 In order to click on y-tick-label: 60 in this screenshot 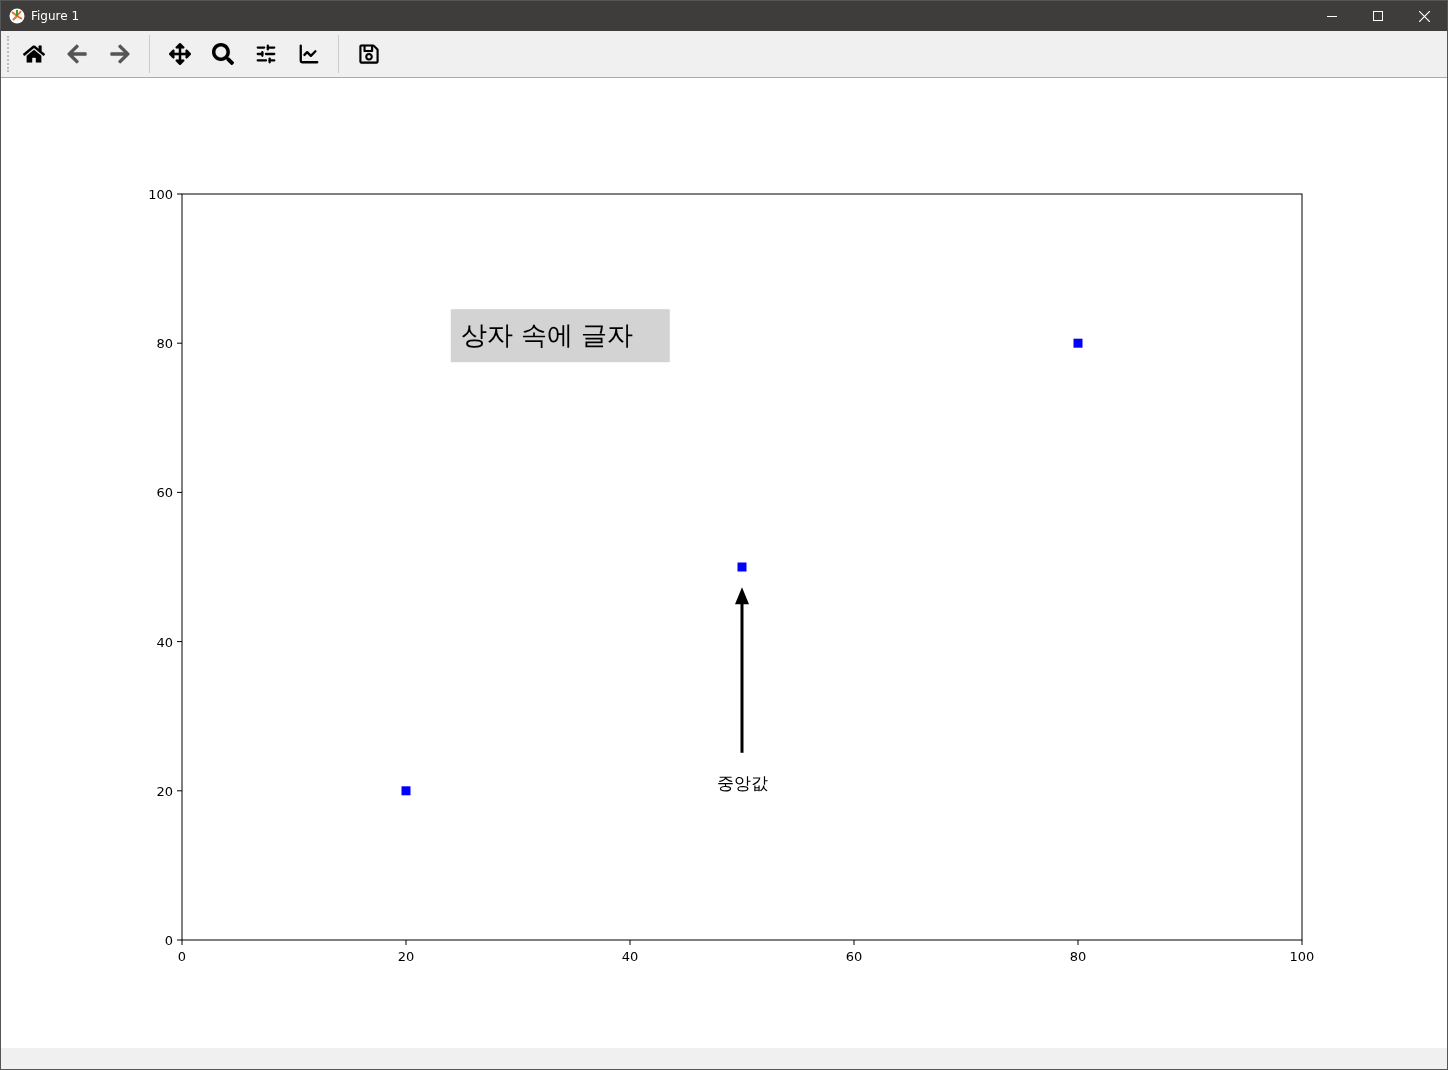, I will do `click(164, 493)`.